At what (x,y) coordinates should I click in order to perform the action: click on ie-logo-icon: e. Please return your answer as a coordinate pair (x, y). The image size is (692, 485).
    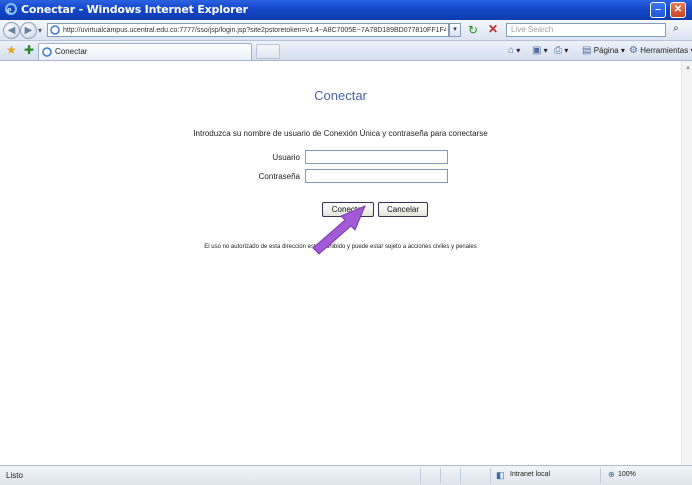
    Looking at the image, I should click on (11, 9).